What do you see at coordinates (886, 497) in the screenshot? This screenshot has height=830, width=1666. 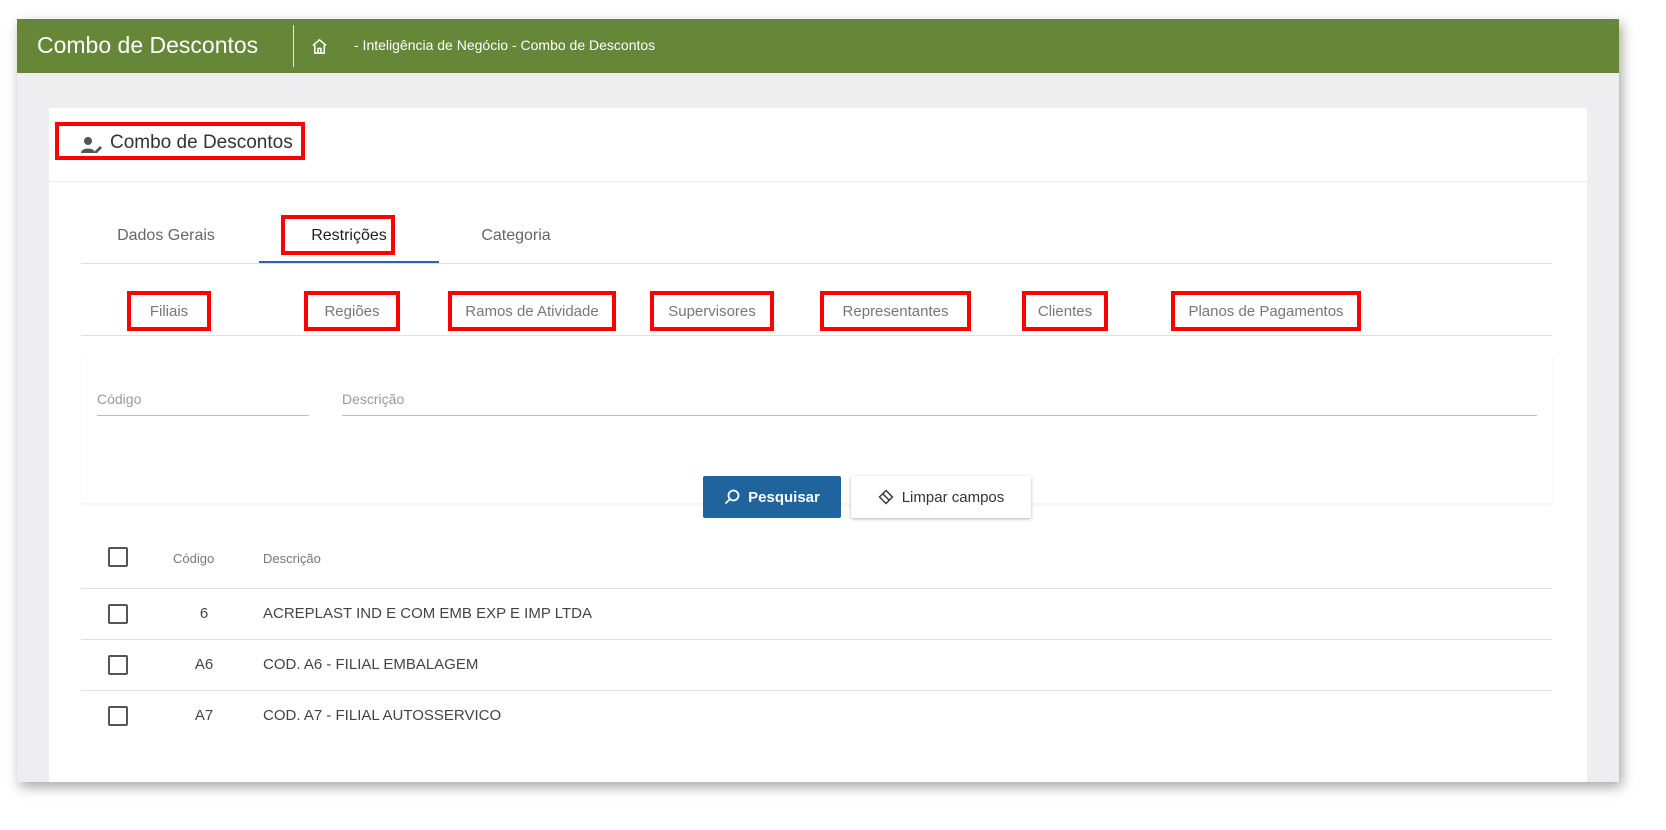 I see `eraser-icon` at bounding box center [886, 497].